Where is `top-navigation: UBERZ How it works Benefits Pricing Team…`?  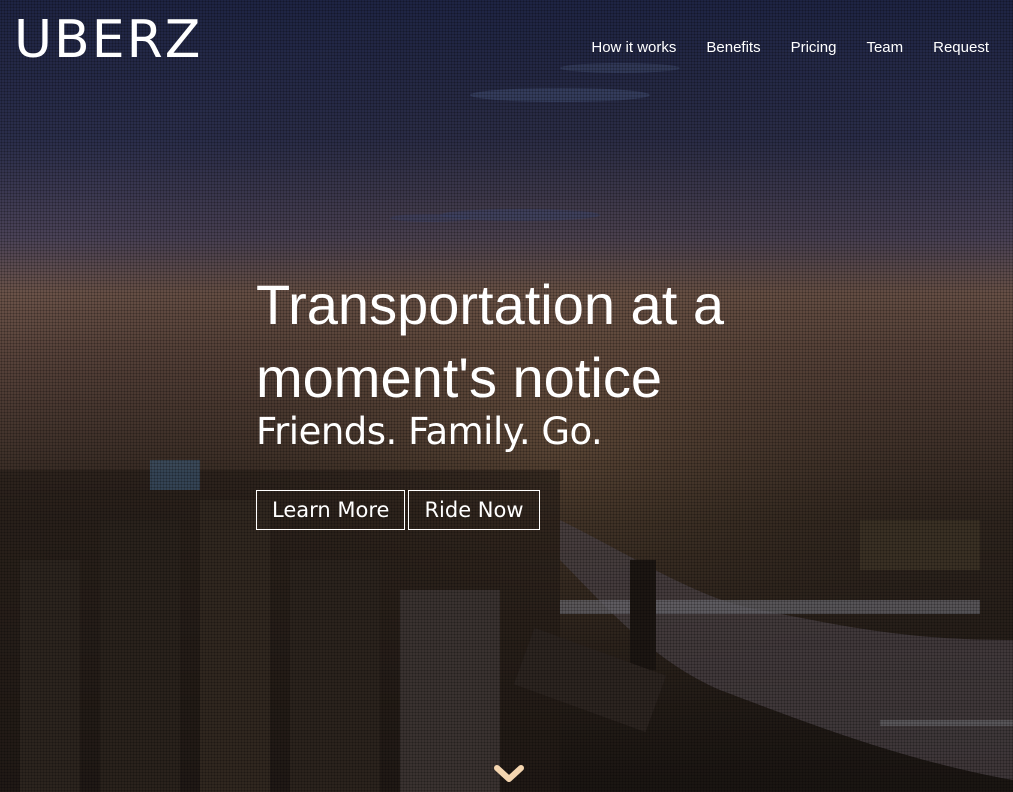 top-navigation: UBERZ How it works Benefits Pricing Team… is located at coordinates (506, 48).